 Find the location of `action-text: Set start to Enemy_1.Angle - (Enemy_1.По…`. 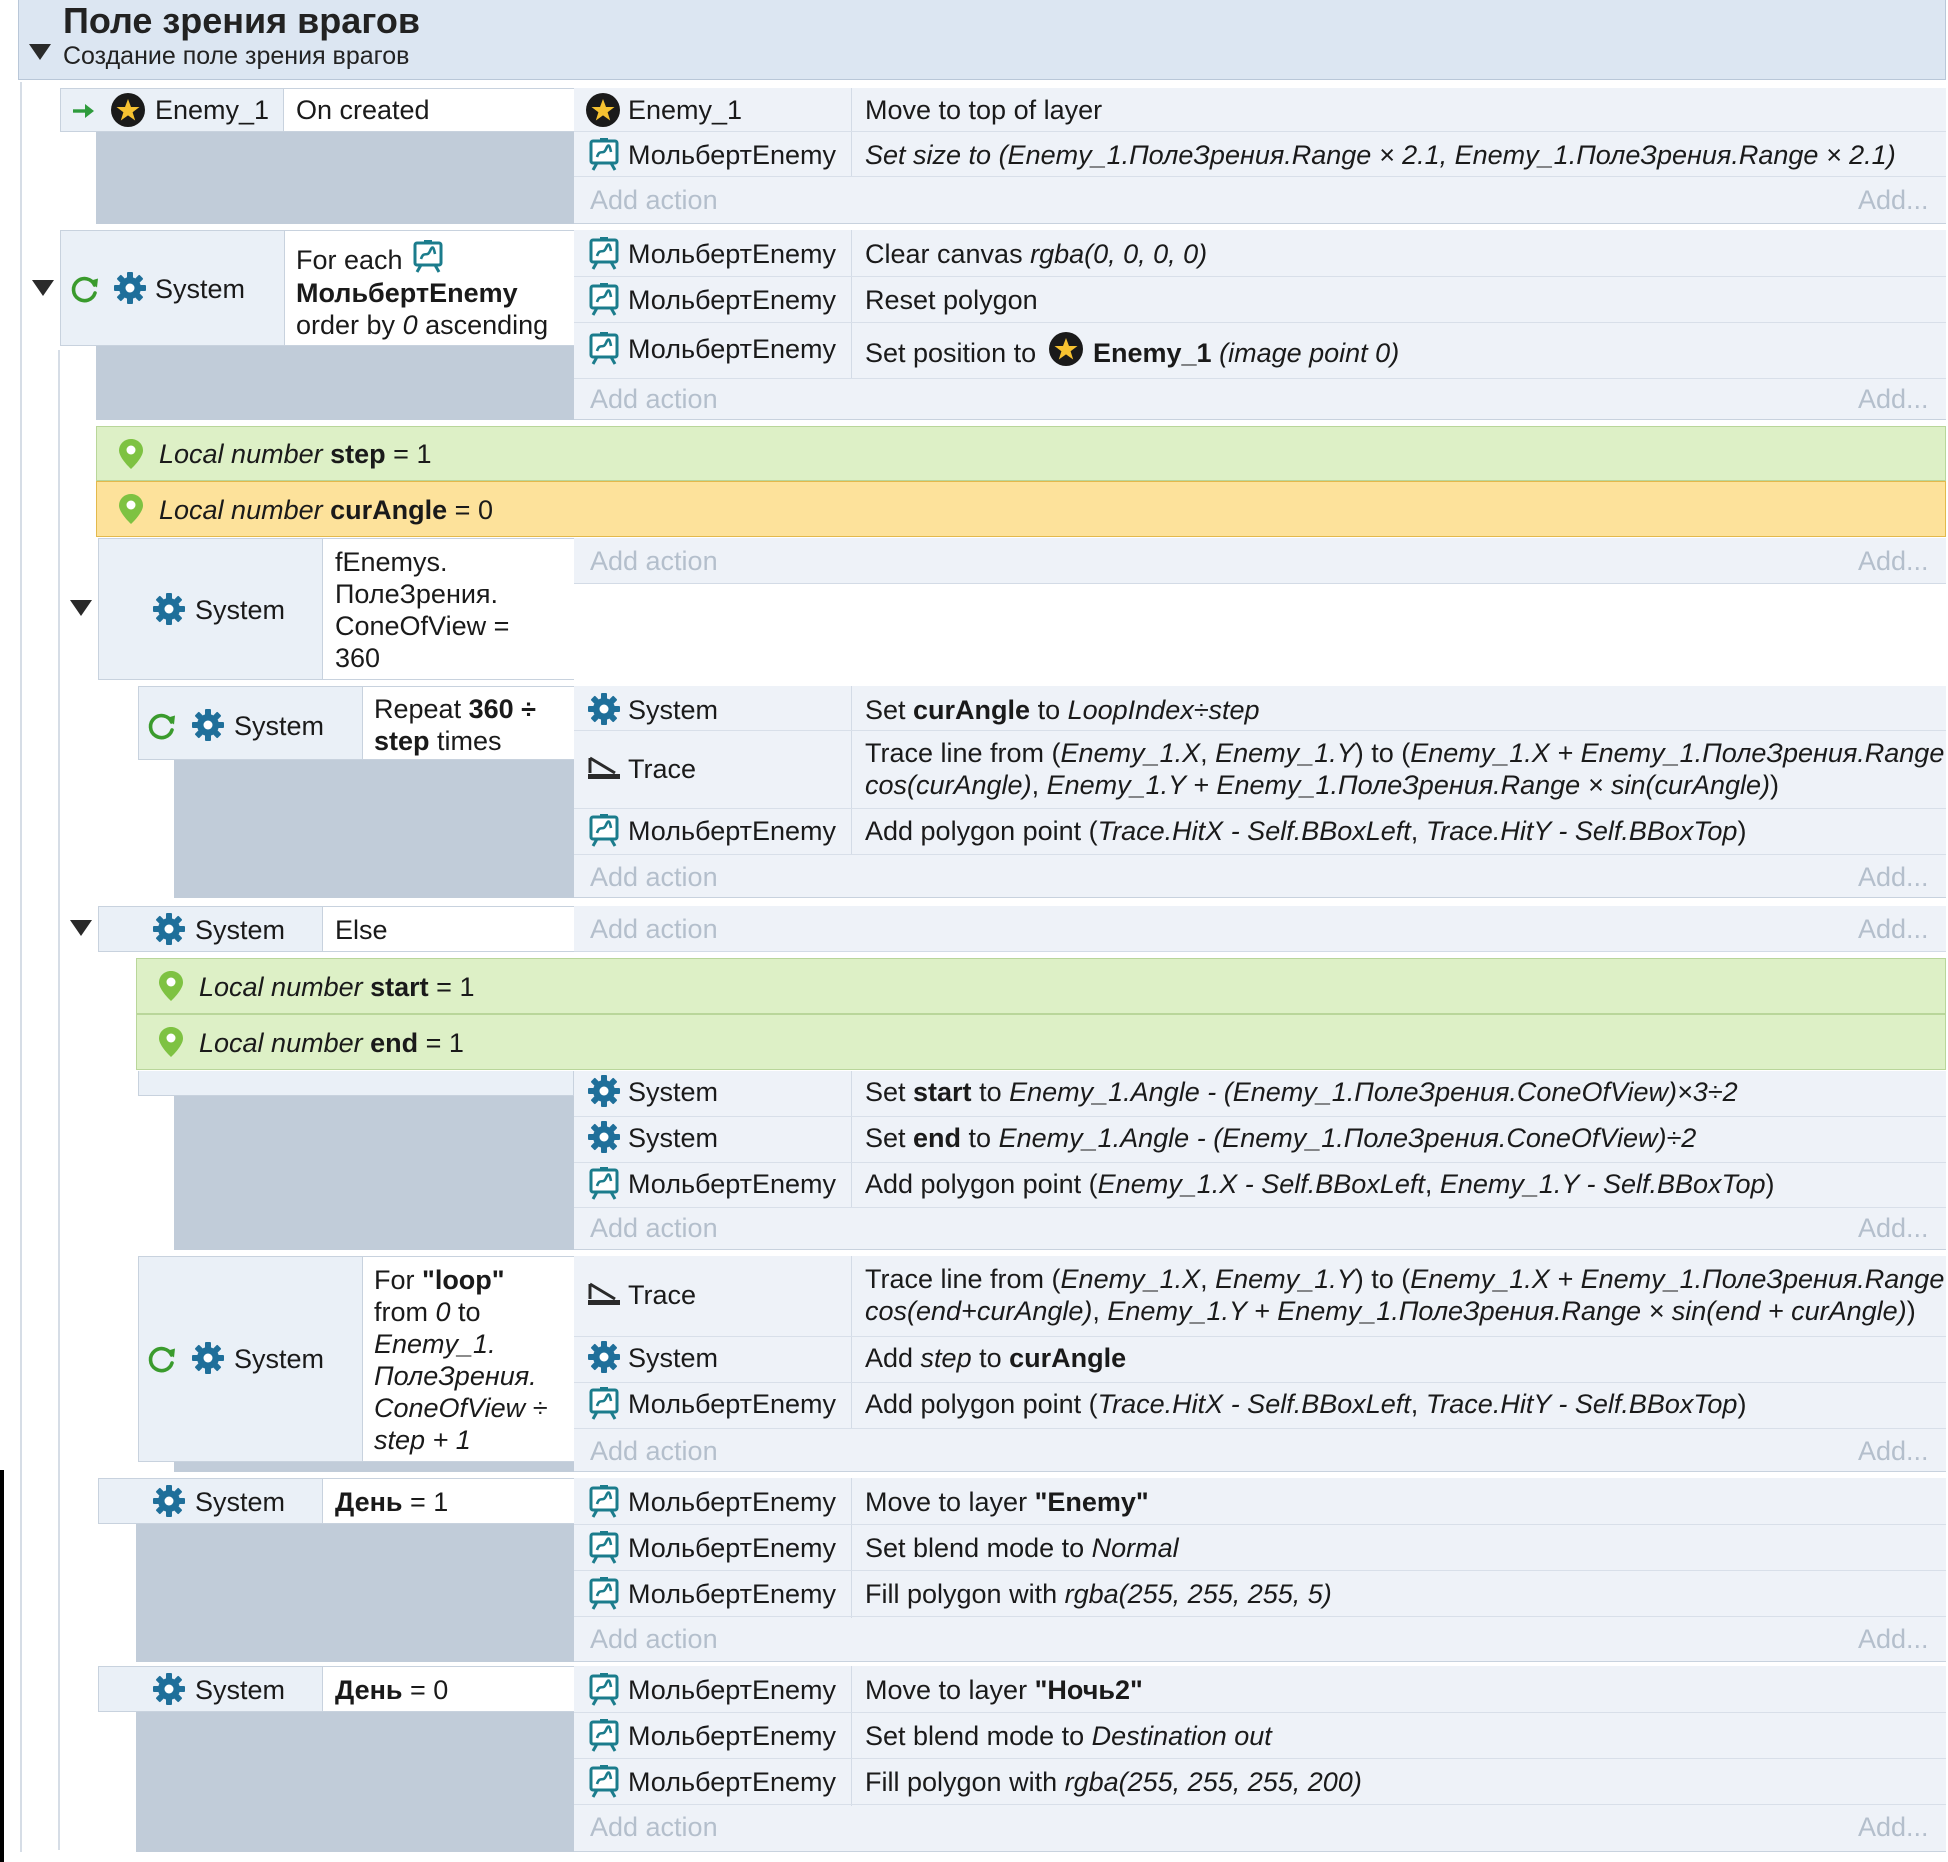

action-text: Set start to Enemy_1.Angle - (Enemy_1.По… is located at coordinates (1301, 1092).